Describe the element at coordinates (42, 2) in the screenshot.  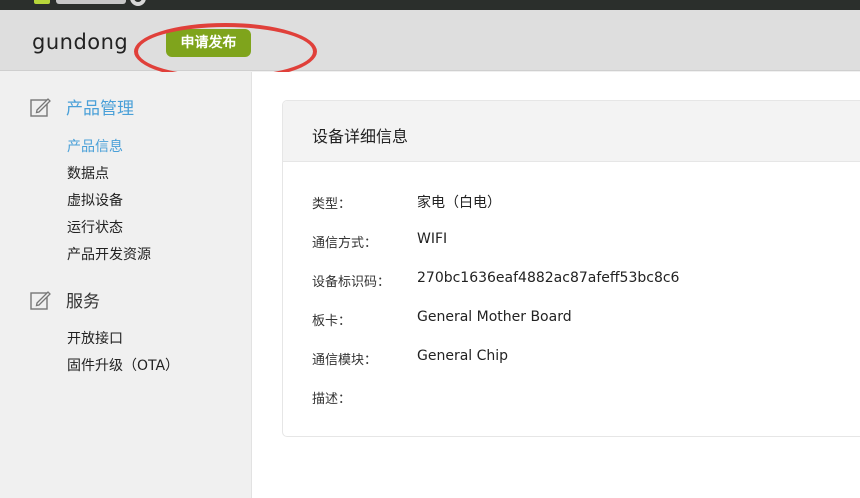
I see `logo-mark` at that location.